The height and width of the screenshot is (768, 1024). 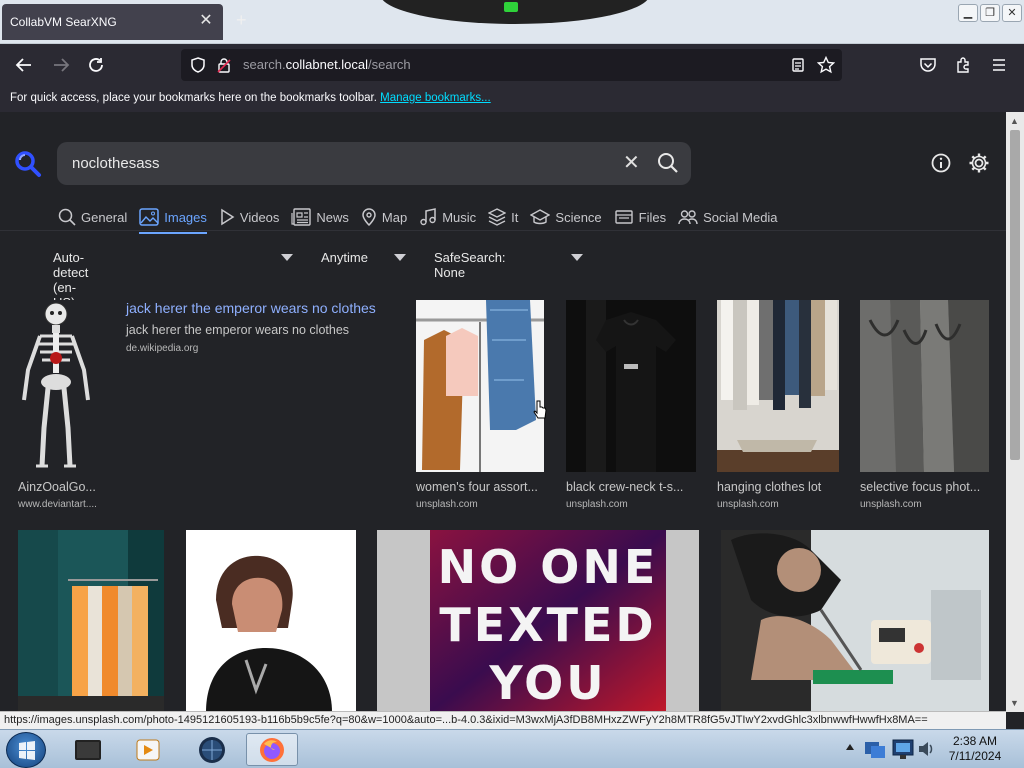 I want to click on tab-videos: Videos, so click(x=255, y=217).